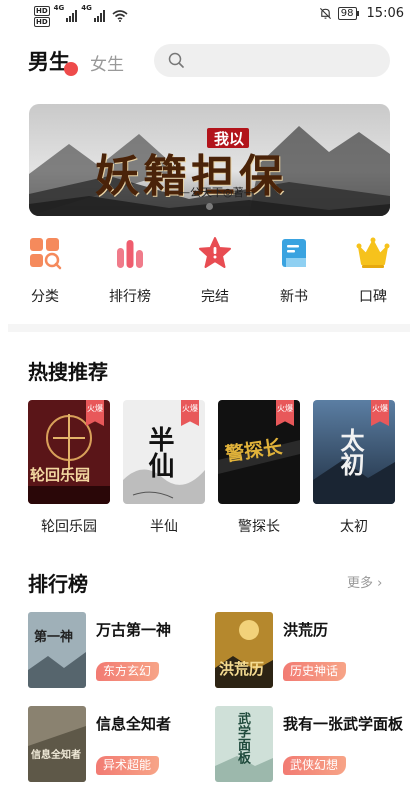  Describe the element at coordinates (46, 254) in the screenshot. I see `grid-search-icon` at that location.